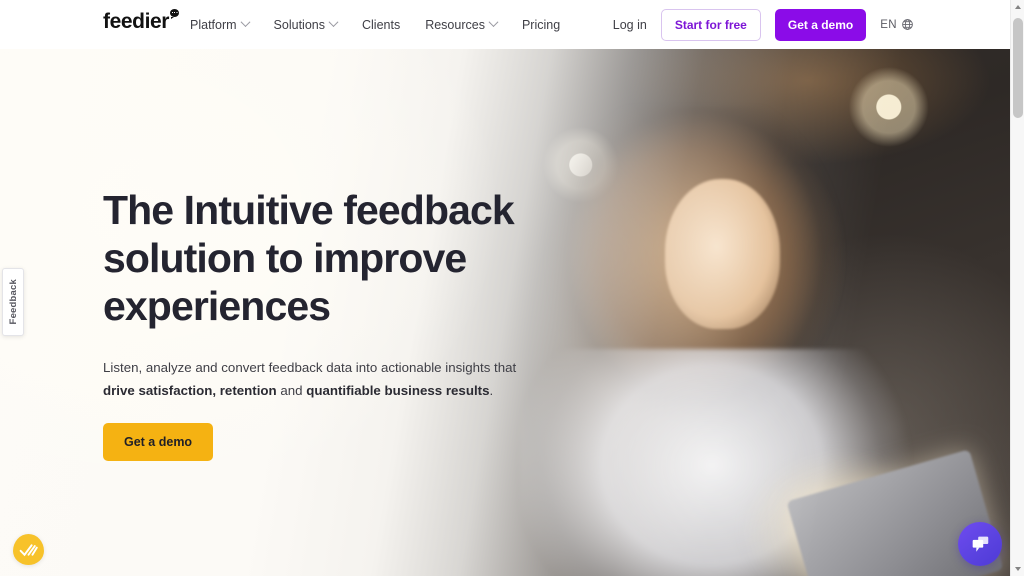  Describe the element at coordinates (907, 24) in the screenshot. I see `globe-icon` at that location.